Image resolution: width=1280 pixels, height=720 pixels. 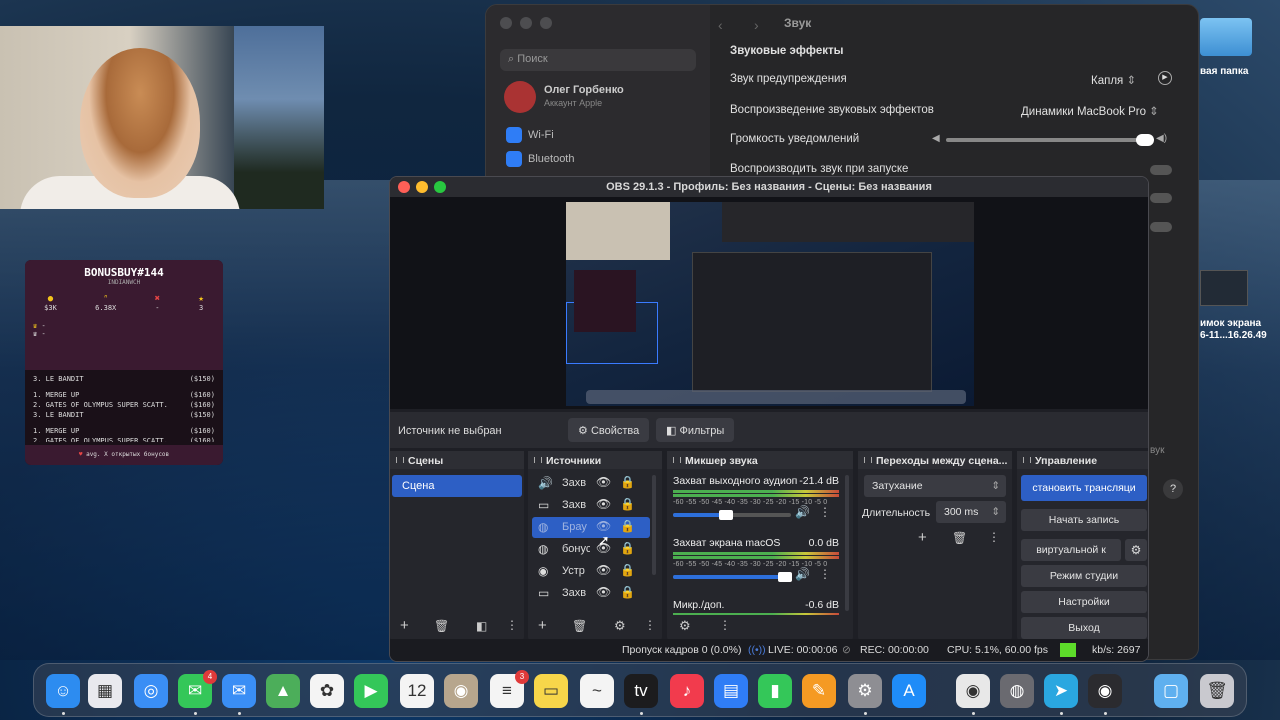 What do you see at coordinates (327, 691) in the screenshot?
I see `photos-icon: ✿` at bounding box center [327, 691].